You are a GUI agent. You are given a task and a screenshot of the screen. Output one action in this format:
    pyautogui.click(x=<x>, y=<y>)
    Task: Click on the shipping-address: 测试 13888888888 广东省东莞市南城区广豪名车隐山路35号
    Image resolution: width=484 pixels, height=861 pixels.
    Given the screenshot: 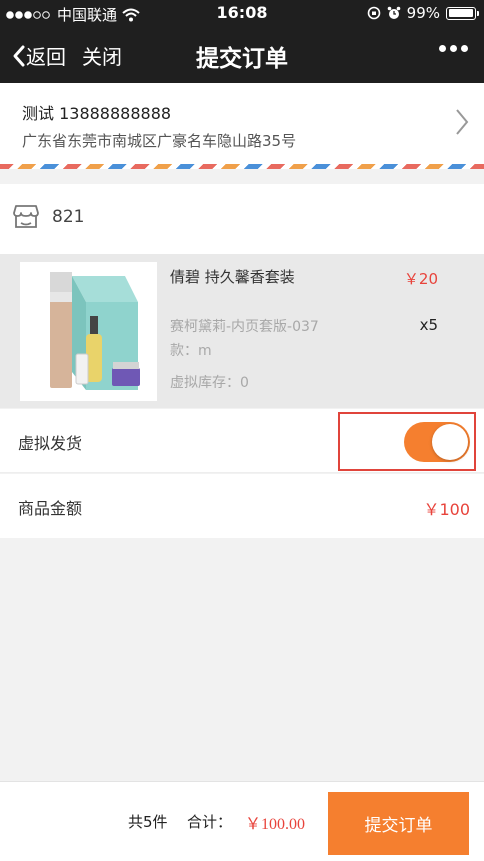 What is the action you would take?
    pyautogui.click(x=242, y=125)
    